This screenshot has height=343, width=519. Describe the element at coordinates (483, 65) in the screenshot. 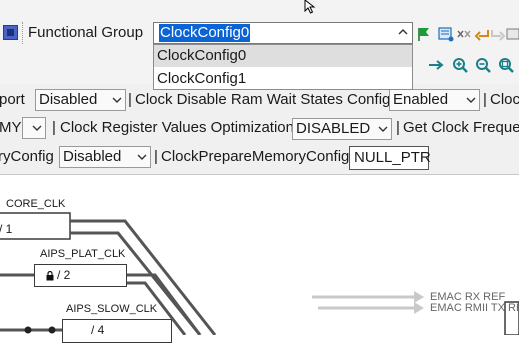

I see `zoom-out-icon` at that location.